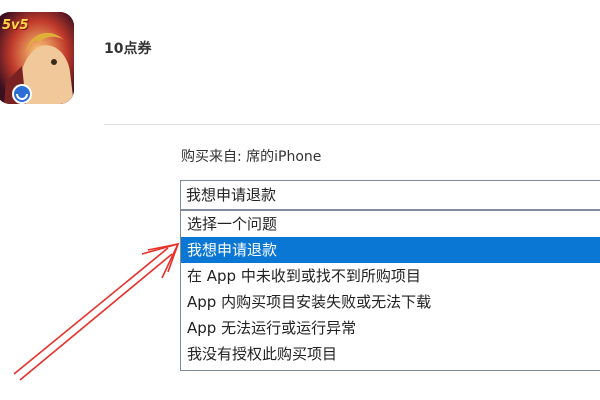 This screenshot has height=400, width=600. I want to click on red-pointer-arrow-icon, so click(96, 311).